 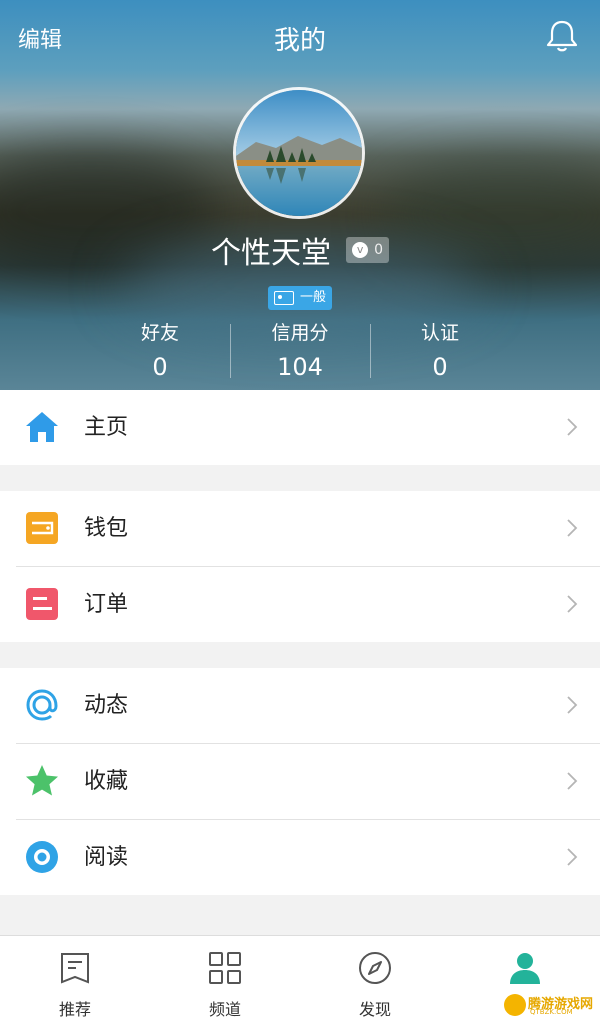 I want to click on menu-label: 收藏, so click(x=106, y=781).